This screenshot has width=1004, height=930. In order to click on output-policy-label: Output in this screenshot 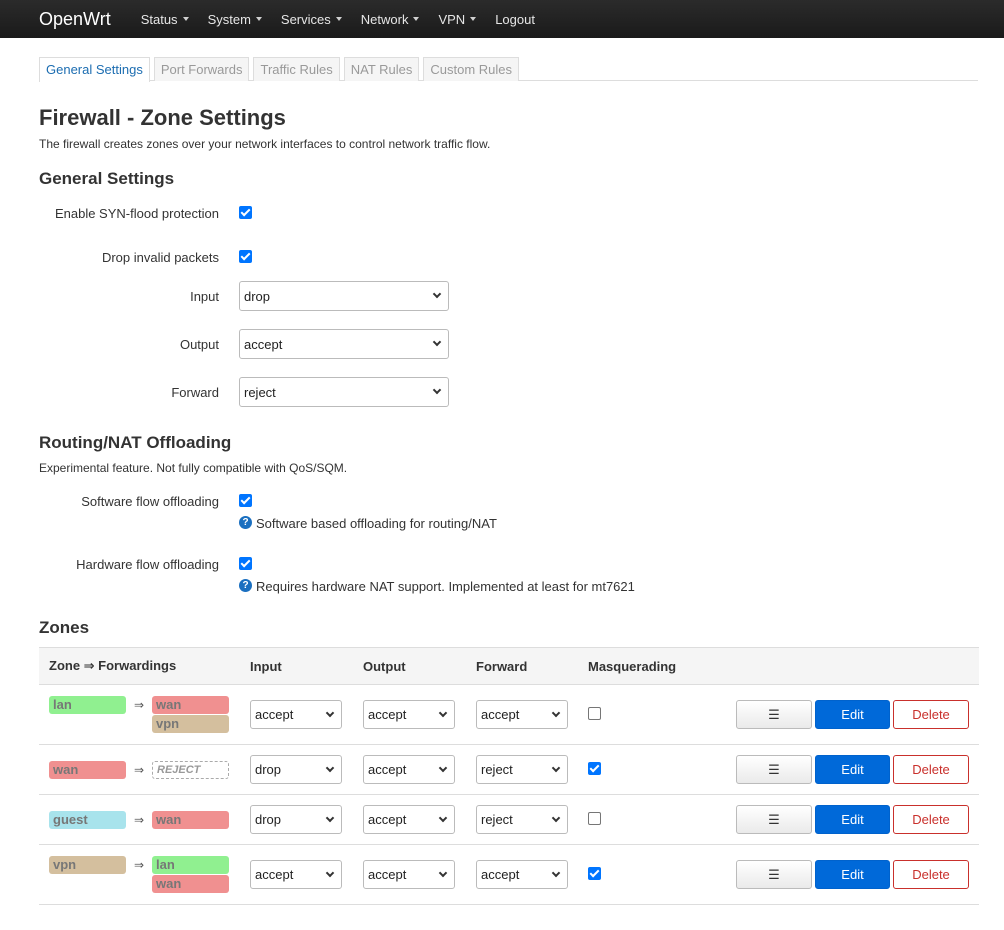, I will do `click(199, 344)`.